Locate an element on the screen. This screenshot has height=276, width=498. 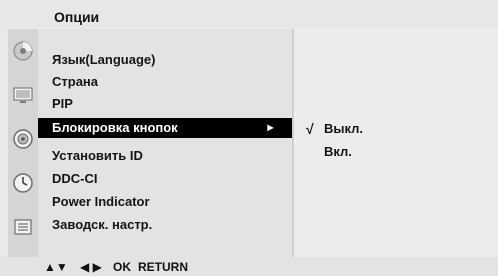
menu-item-label: Язык(Language) is located at coordinates (104, 59).